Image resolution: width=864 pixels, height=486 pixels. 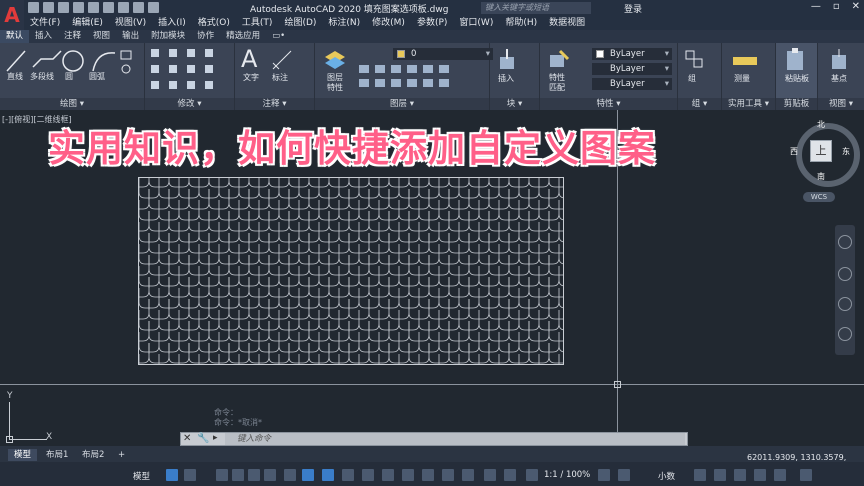 What do you see at coordinates (101, 36) in the screenshot?
I see `tab-view: 视图` at bounding box center [101, 36].